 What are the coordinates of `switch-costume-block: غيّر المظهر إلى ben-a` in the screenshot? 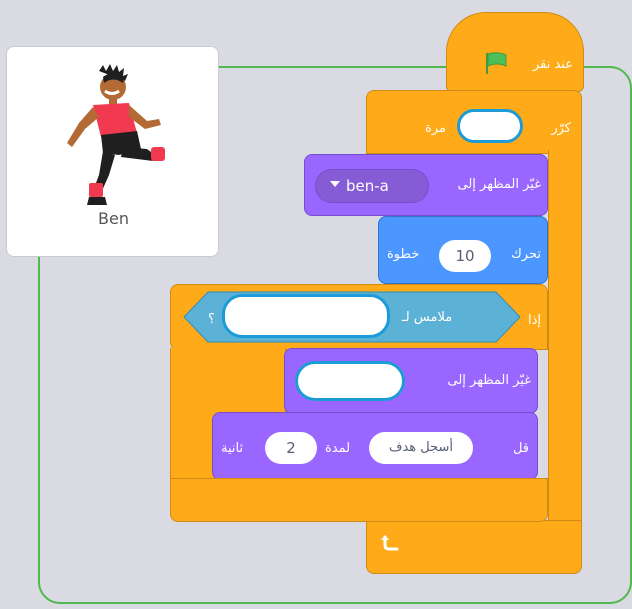 It's located at (426, 185).